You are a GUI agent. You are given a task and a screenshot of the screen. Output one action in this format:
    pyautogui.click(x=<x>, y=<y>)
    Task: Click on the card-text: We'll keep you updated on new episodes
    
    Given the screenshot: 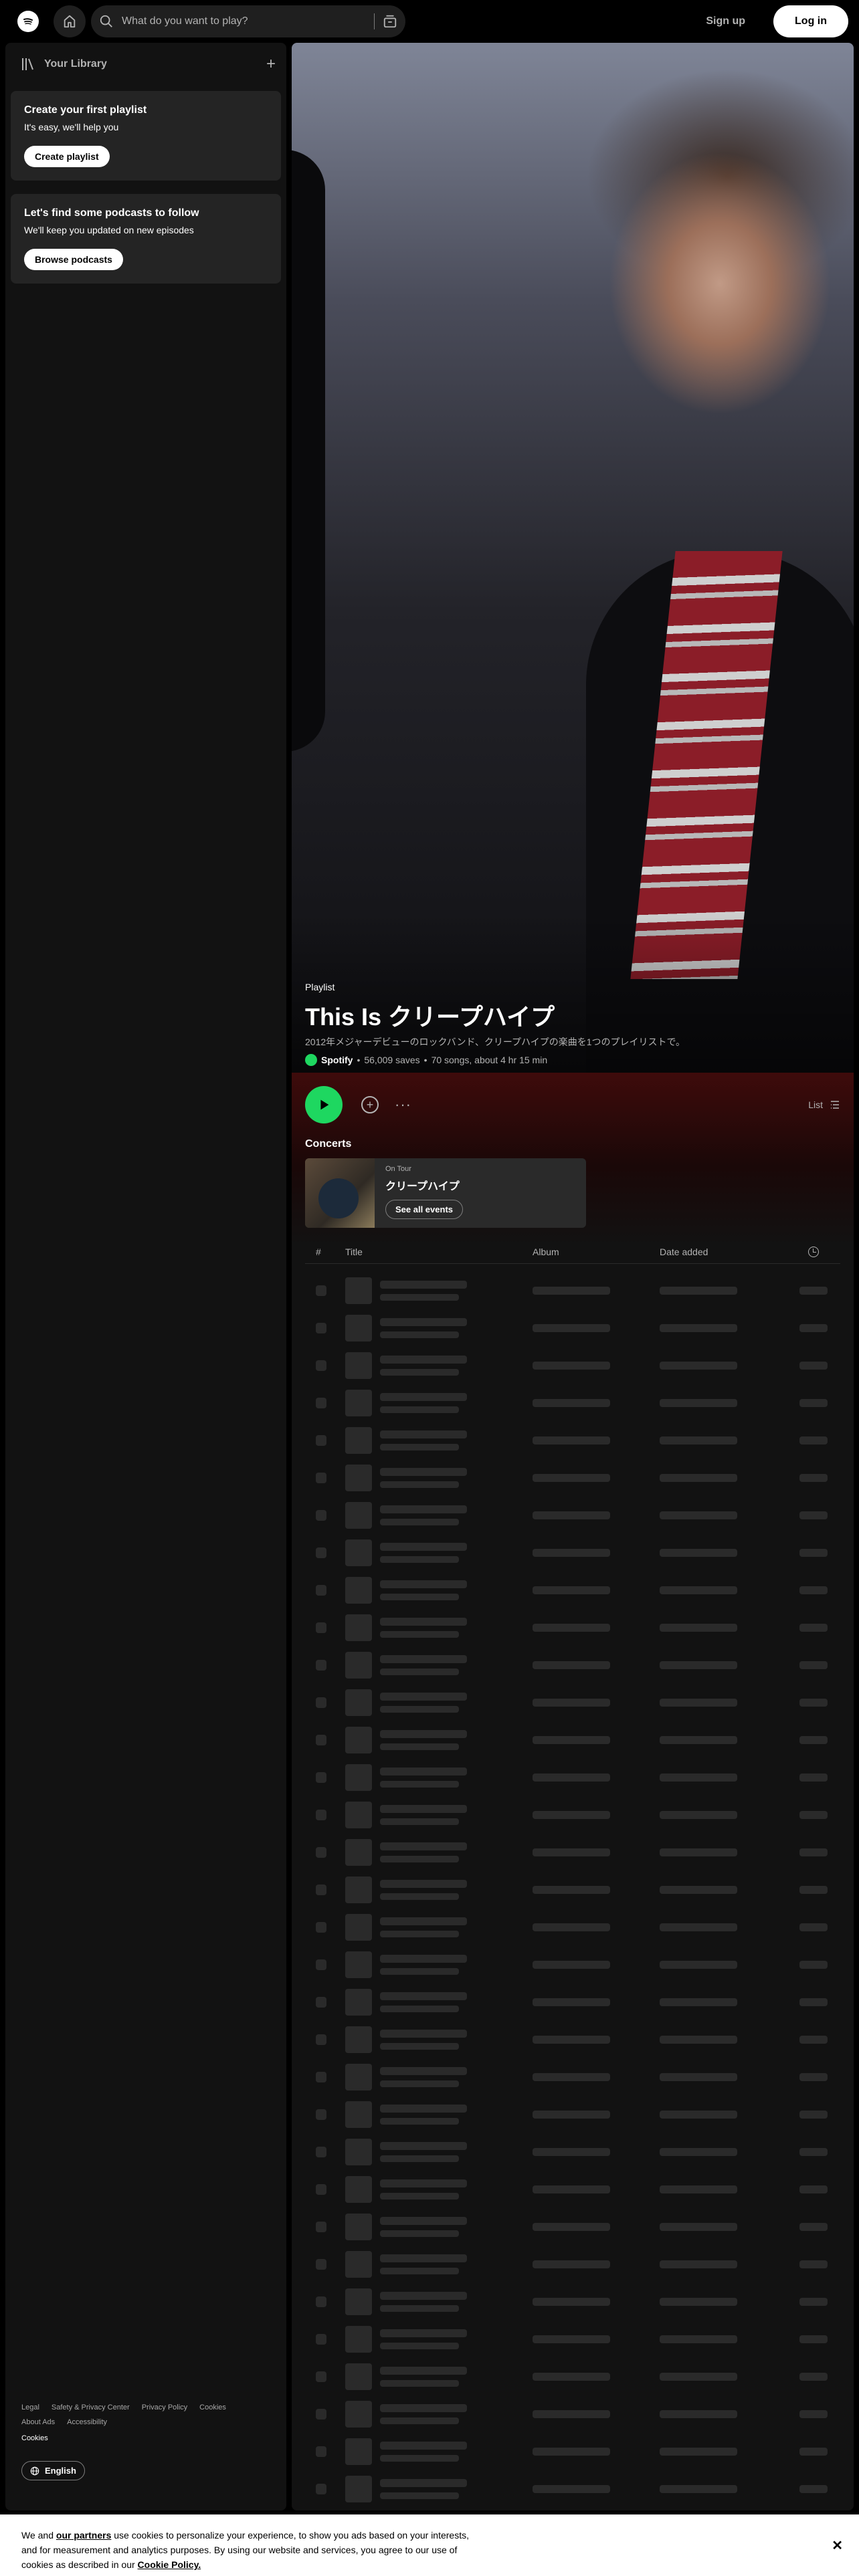 What is the action you would take?
    pyautogui.click(x=109, y=230)
    